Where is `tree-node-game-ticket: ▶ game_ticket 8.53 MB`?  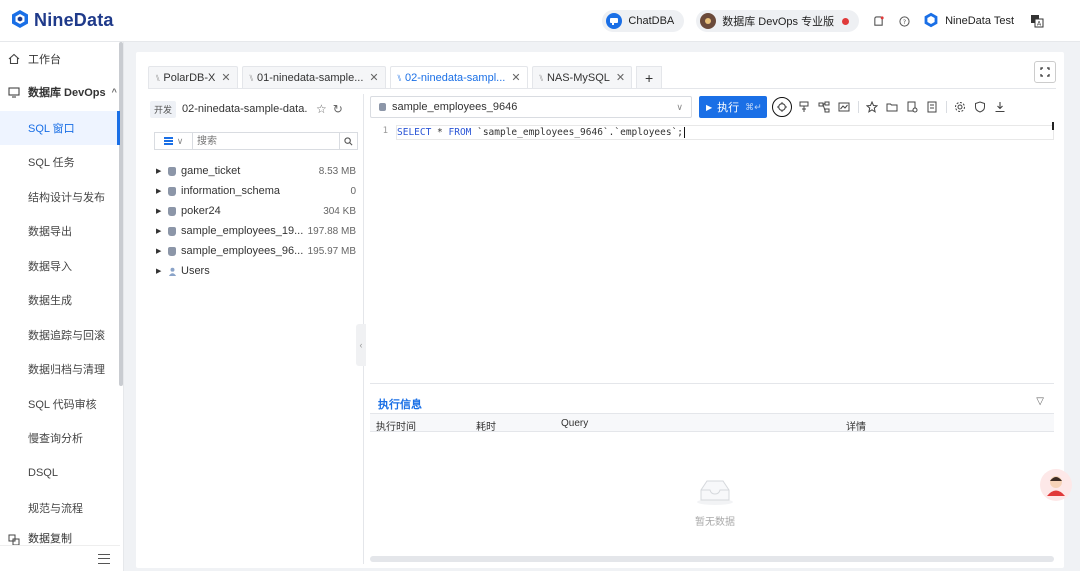
tree-node-game-ticket: ▶ game_ticket 8.53 MB is located at coordinates (256, 171).